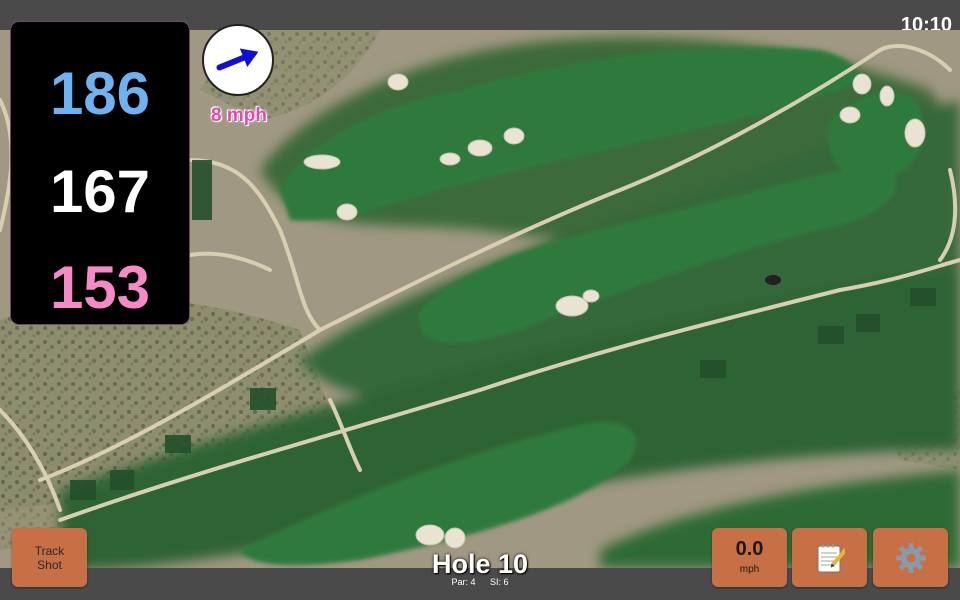  I want to click on distance-panel: 186 167 153, so click(100, 173).